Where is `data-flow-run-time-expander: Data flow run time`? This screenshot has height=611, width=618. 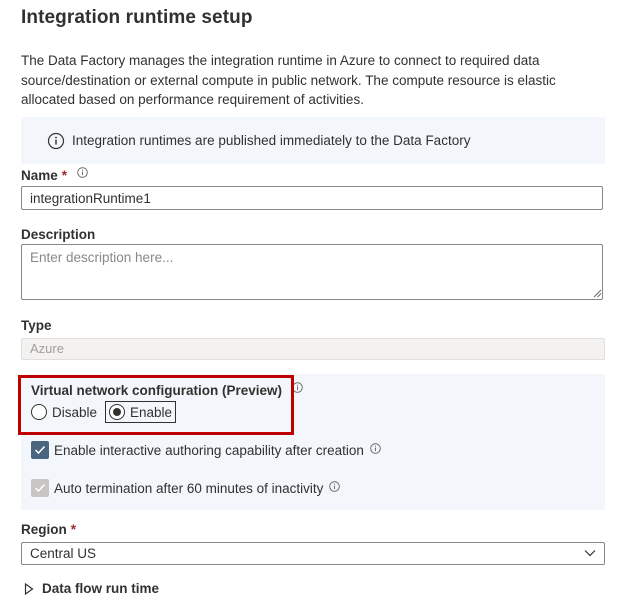 data-flow-run-time-expander: Data flow run time is located at coordinates (91, 588).